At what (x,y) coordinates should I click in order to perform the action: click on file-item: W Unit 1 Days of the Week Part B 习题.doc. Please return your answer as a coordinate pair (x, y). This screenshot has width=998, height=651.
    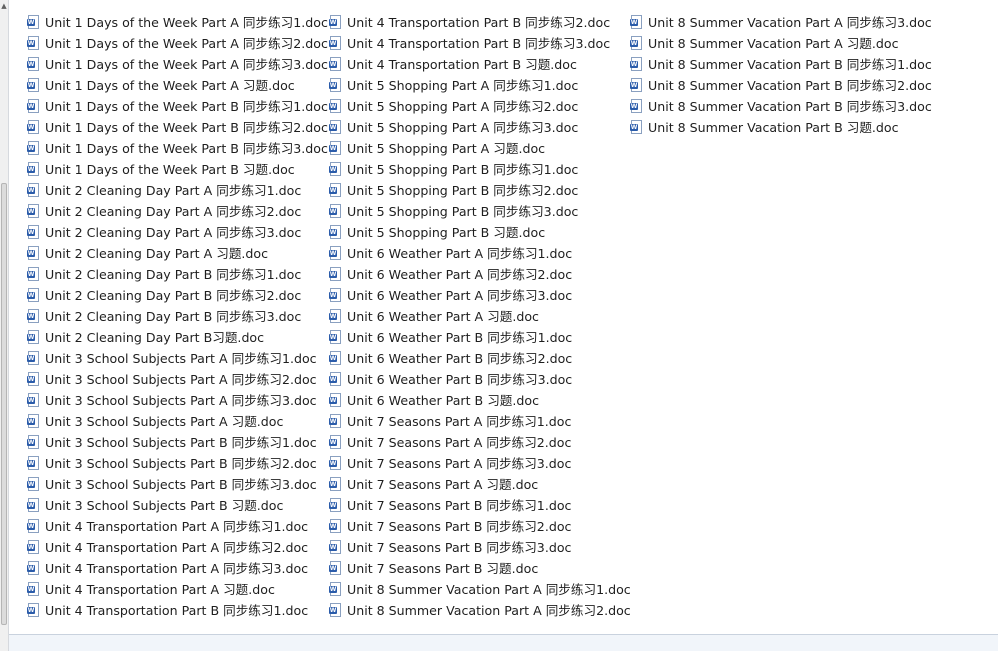
    Looking at the image, I should click on (177, 168).